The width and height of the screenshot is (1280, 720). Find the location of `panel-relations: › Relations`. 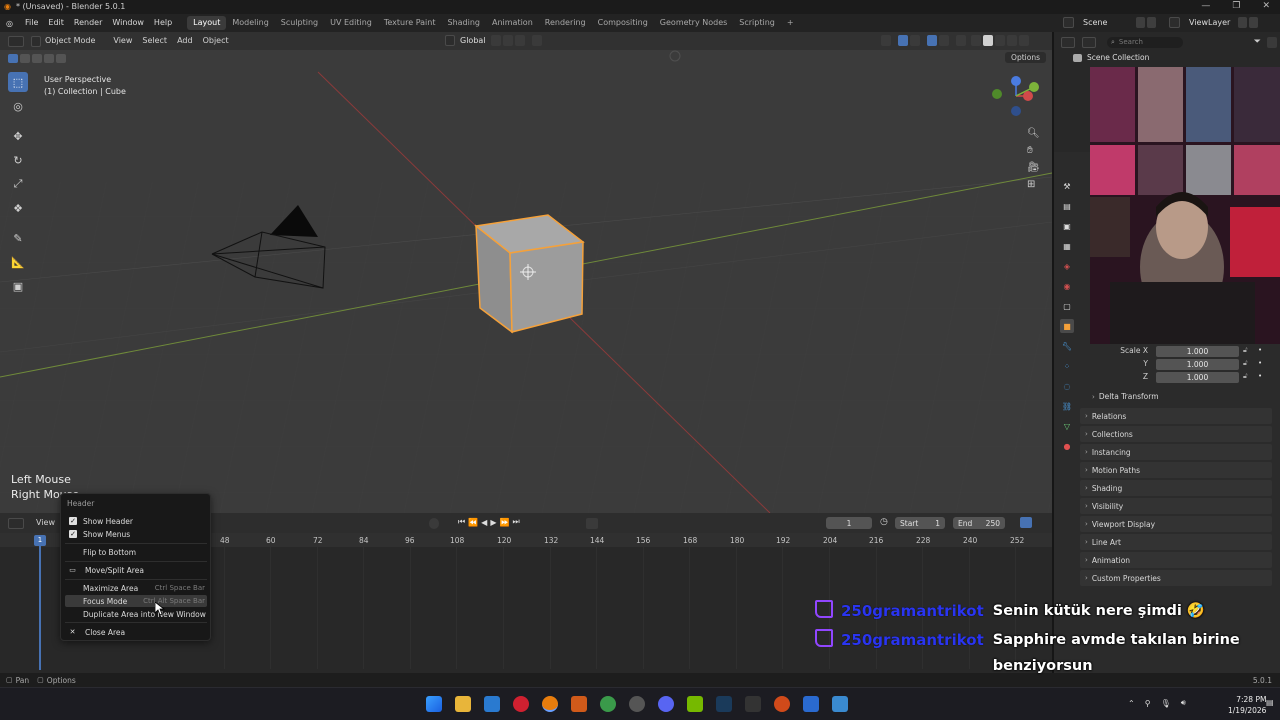

panel-relations: › Relations is located at coordinates (1176, 416).